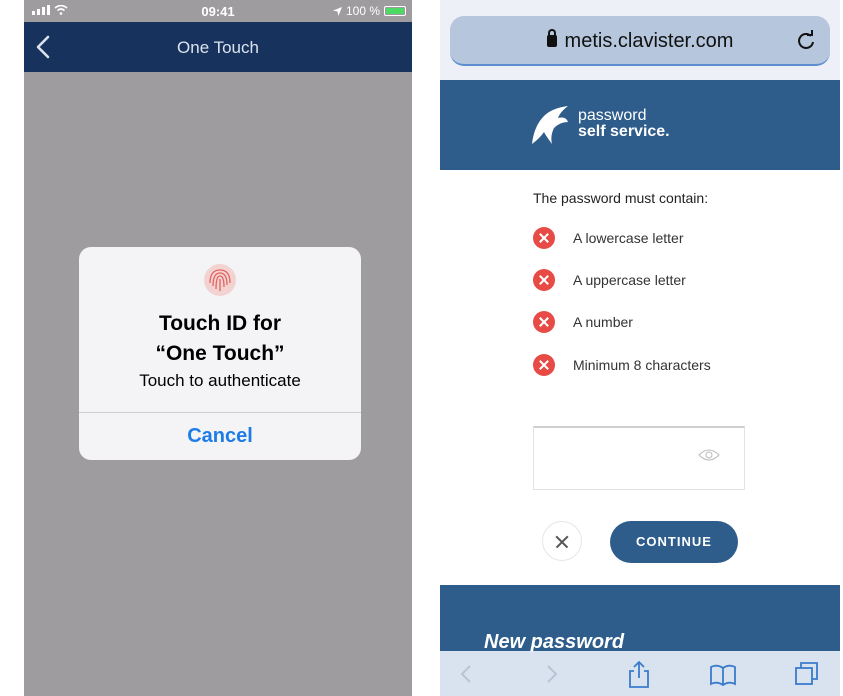 This screenshot has width=843, height=696. I want to click on url-display: metis.clavister.com, so click(640, 41).